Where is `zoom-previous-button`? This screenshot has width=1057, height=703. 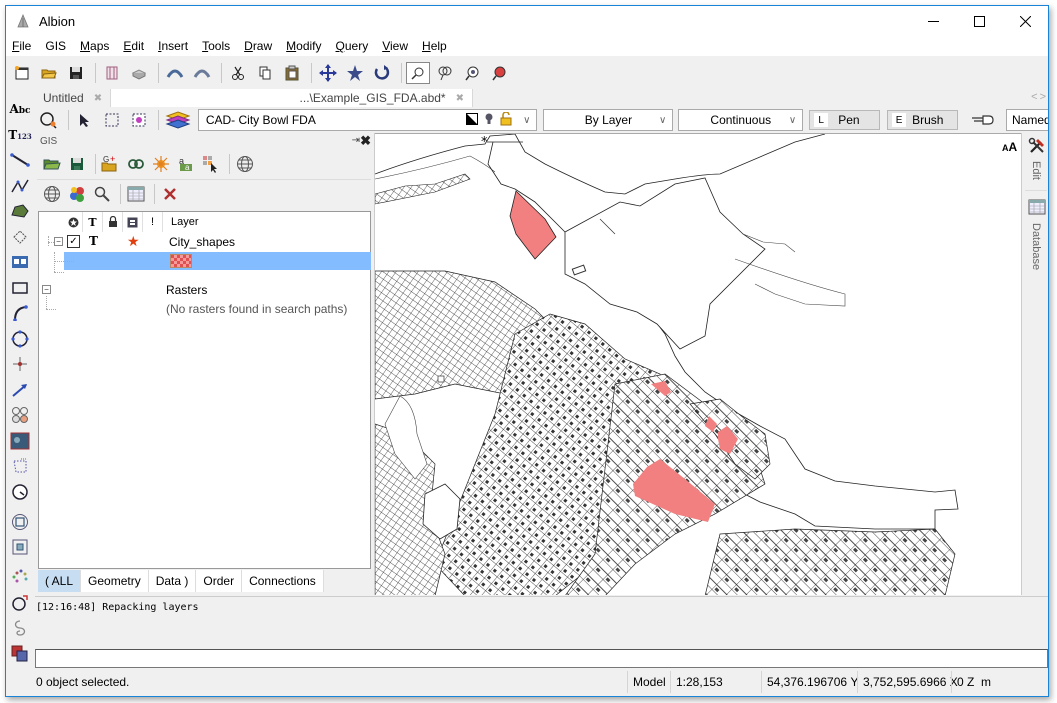
zoom-previous-button is located at coordinates (499, 73).